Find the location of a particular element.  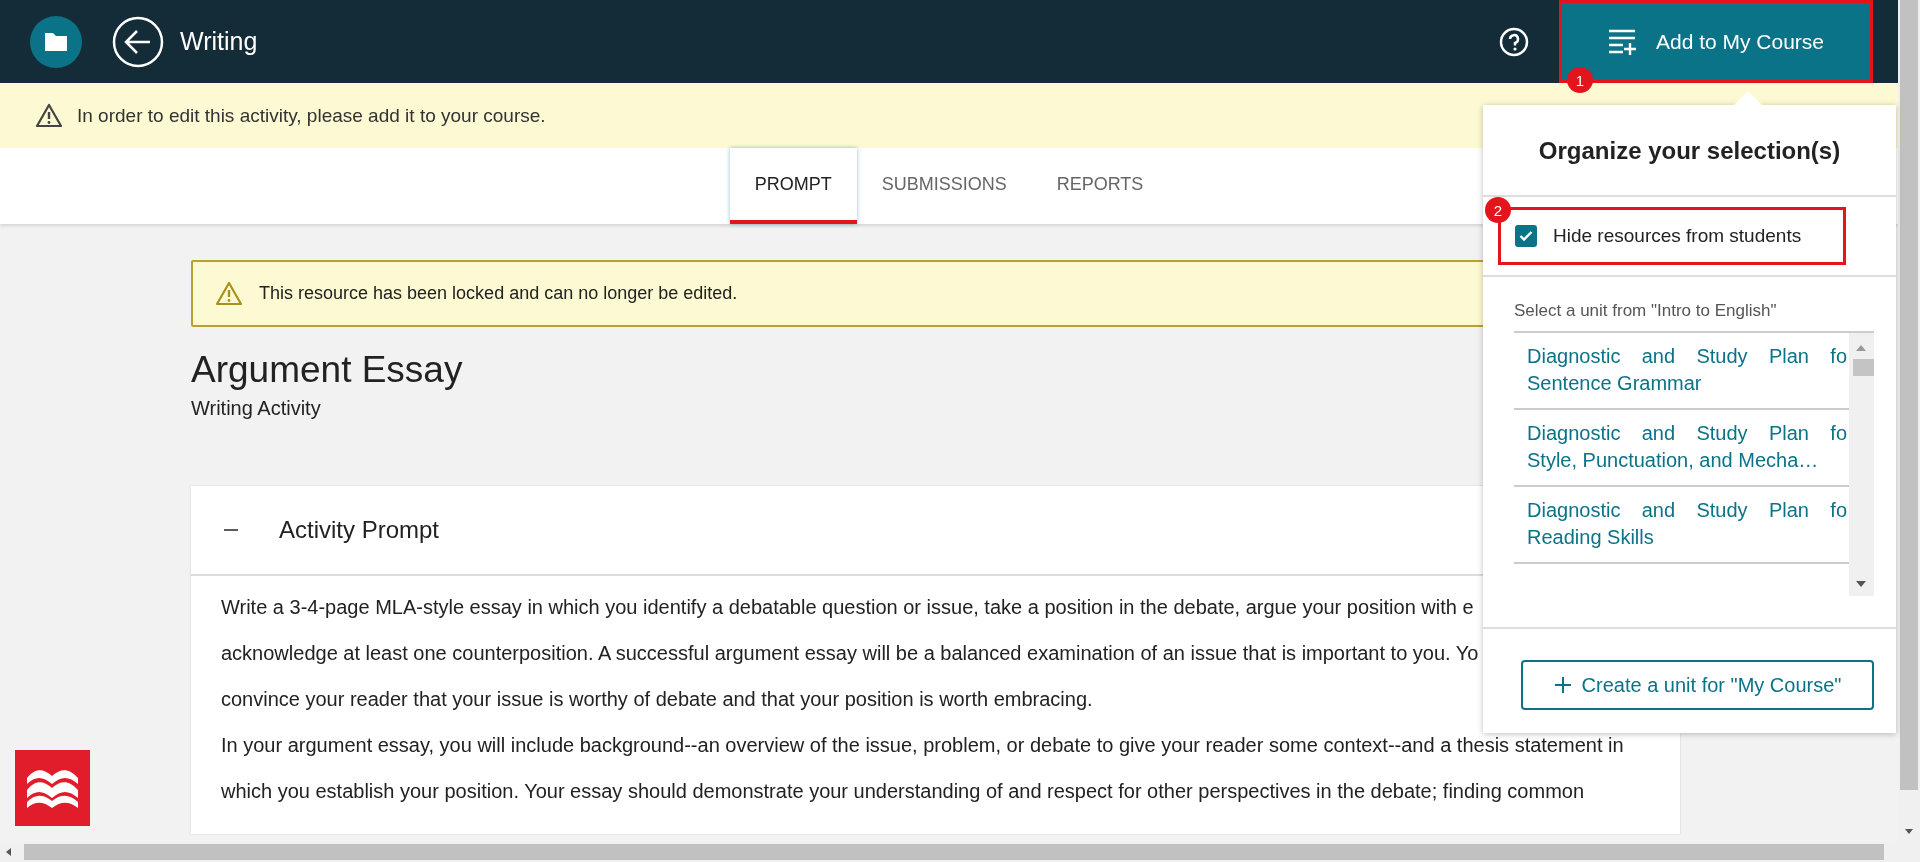

plus-icon is located at coordinates (1562, 685).